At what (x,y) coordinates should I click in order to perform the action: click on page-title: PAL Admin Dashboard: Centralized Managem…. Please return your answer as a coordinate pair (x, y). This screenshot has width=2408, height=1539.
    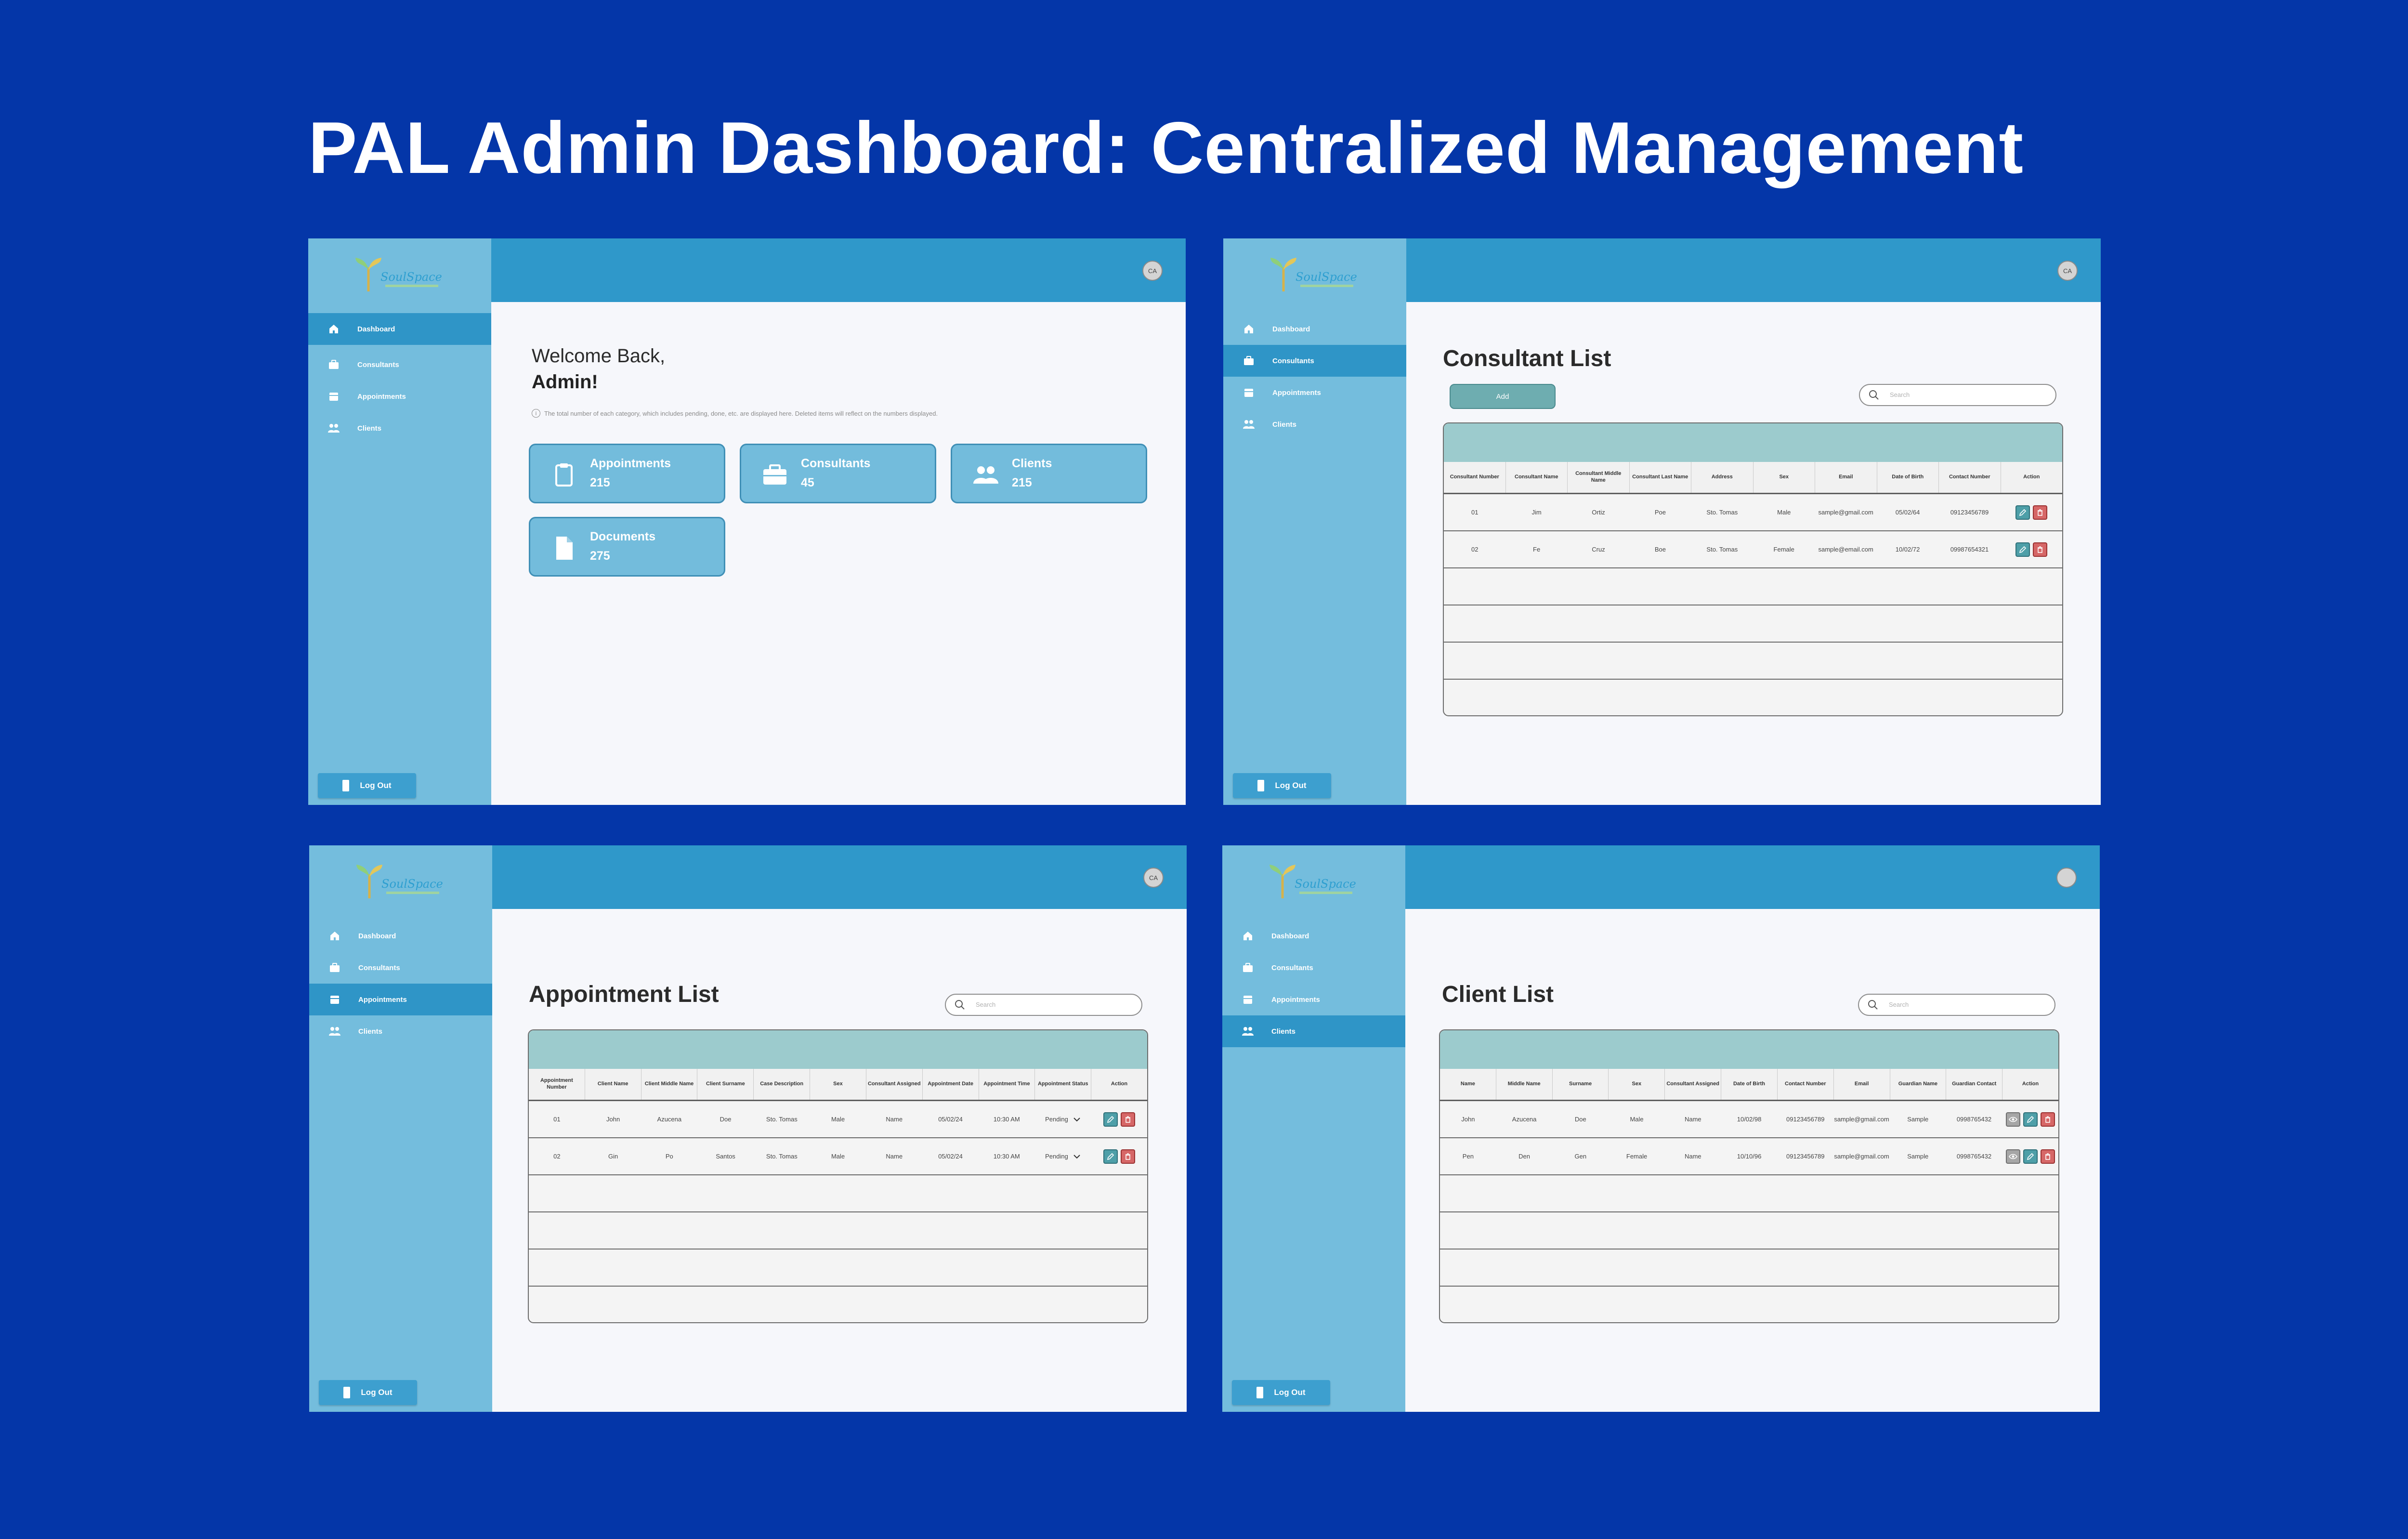
    Looking at the image, I should click on (1166, 148).